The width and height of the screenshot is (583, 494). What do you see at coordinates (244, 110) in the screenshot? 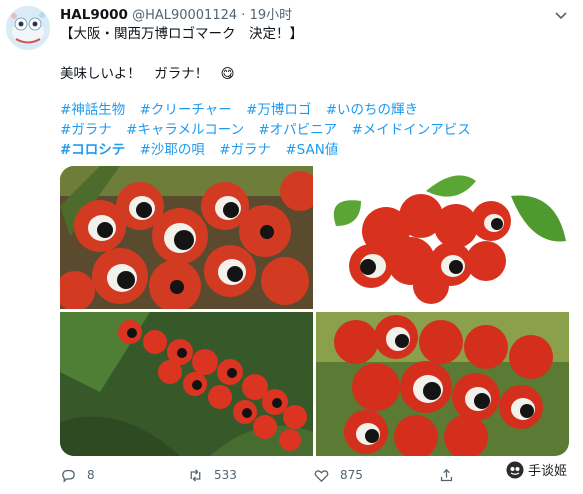
I see `hashtag-row-1: #神話生物 #クリーチャー #万博ロゴ #いのちの輝き` at bounding box center [244, 110].